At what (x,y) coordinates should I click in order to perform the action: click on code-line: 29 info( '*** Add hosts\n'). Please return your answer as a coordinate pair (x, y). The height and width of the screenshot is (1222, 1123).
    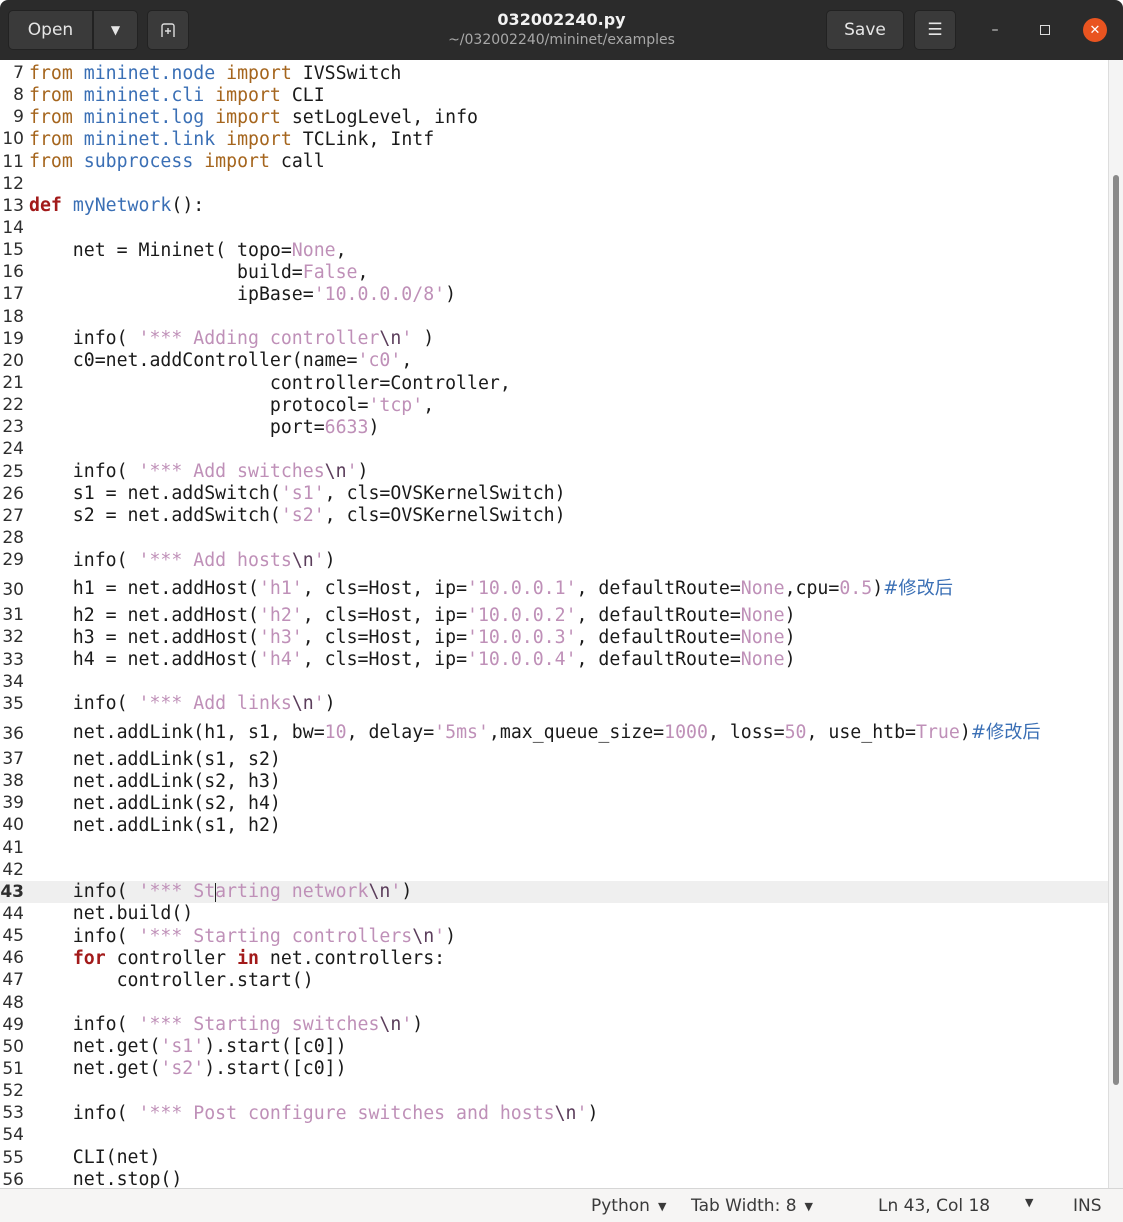
    Looking at the image, I should click on (554, 560).